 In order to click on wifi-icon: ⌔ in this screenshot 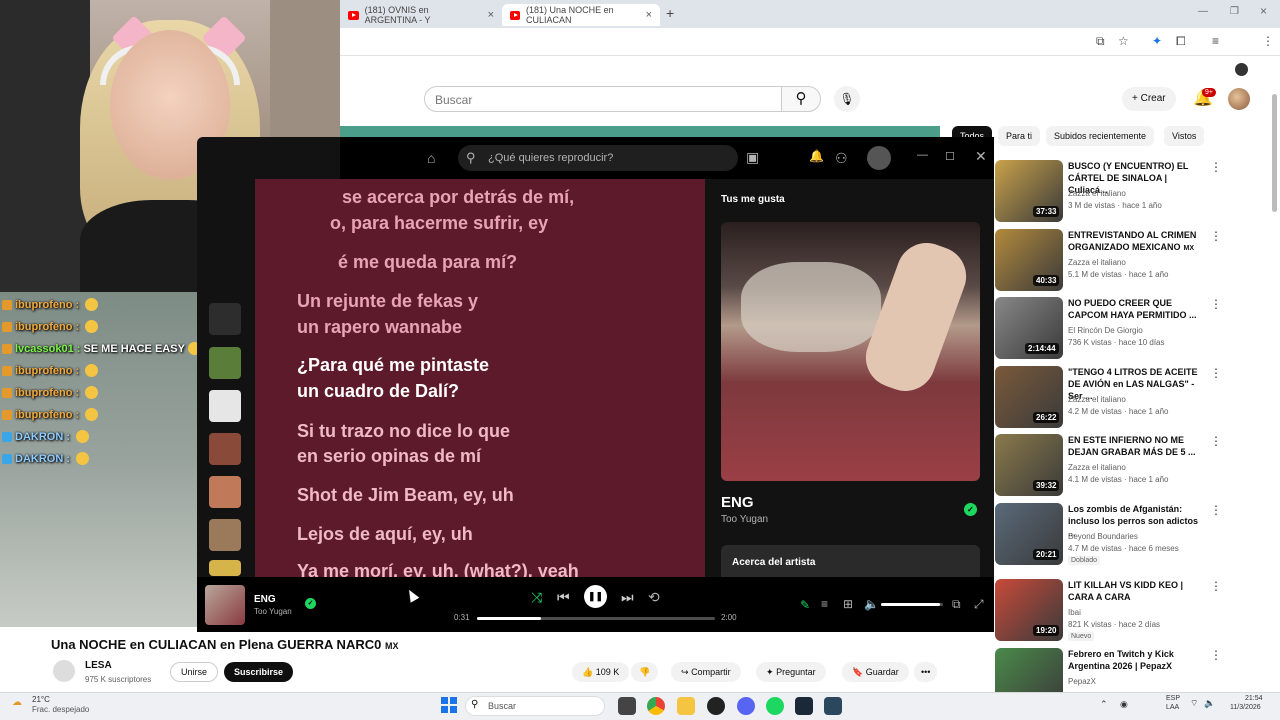, I will do `click(1194, 703)`.